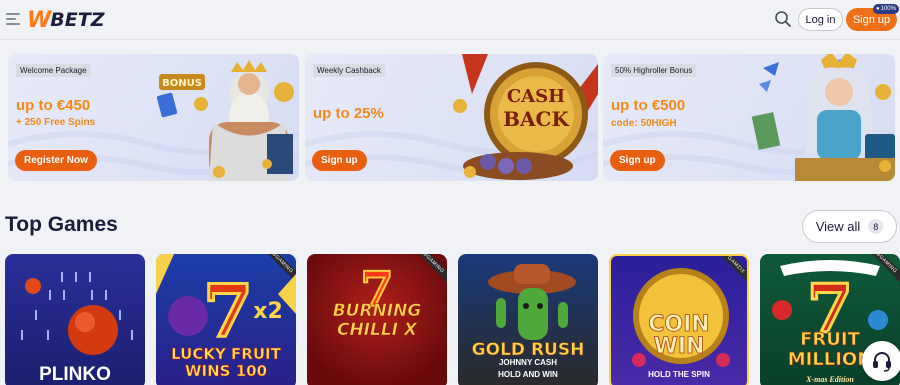 This screenshot has height=385, width=900. I want to click on search-icon, so click(783, 19).